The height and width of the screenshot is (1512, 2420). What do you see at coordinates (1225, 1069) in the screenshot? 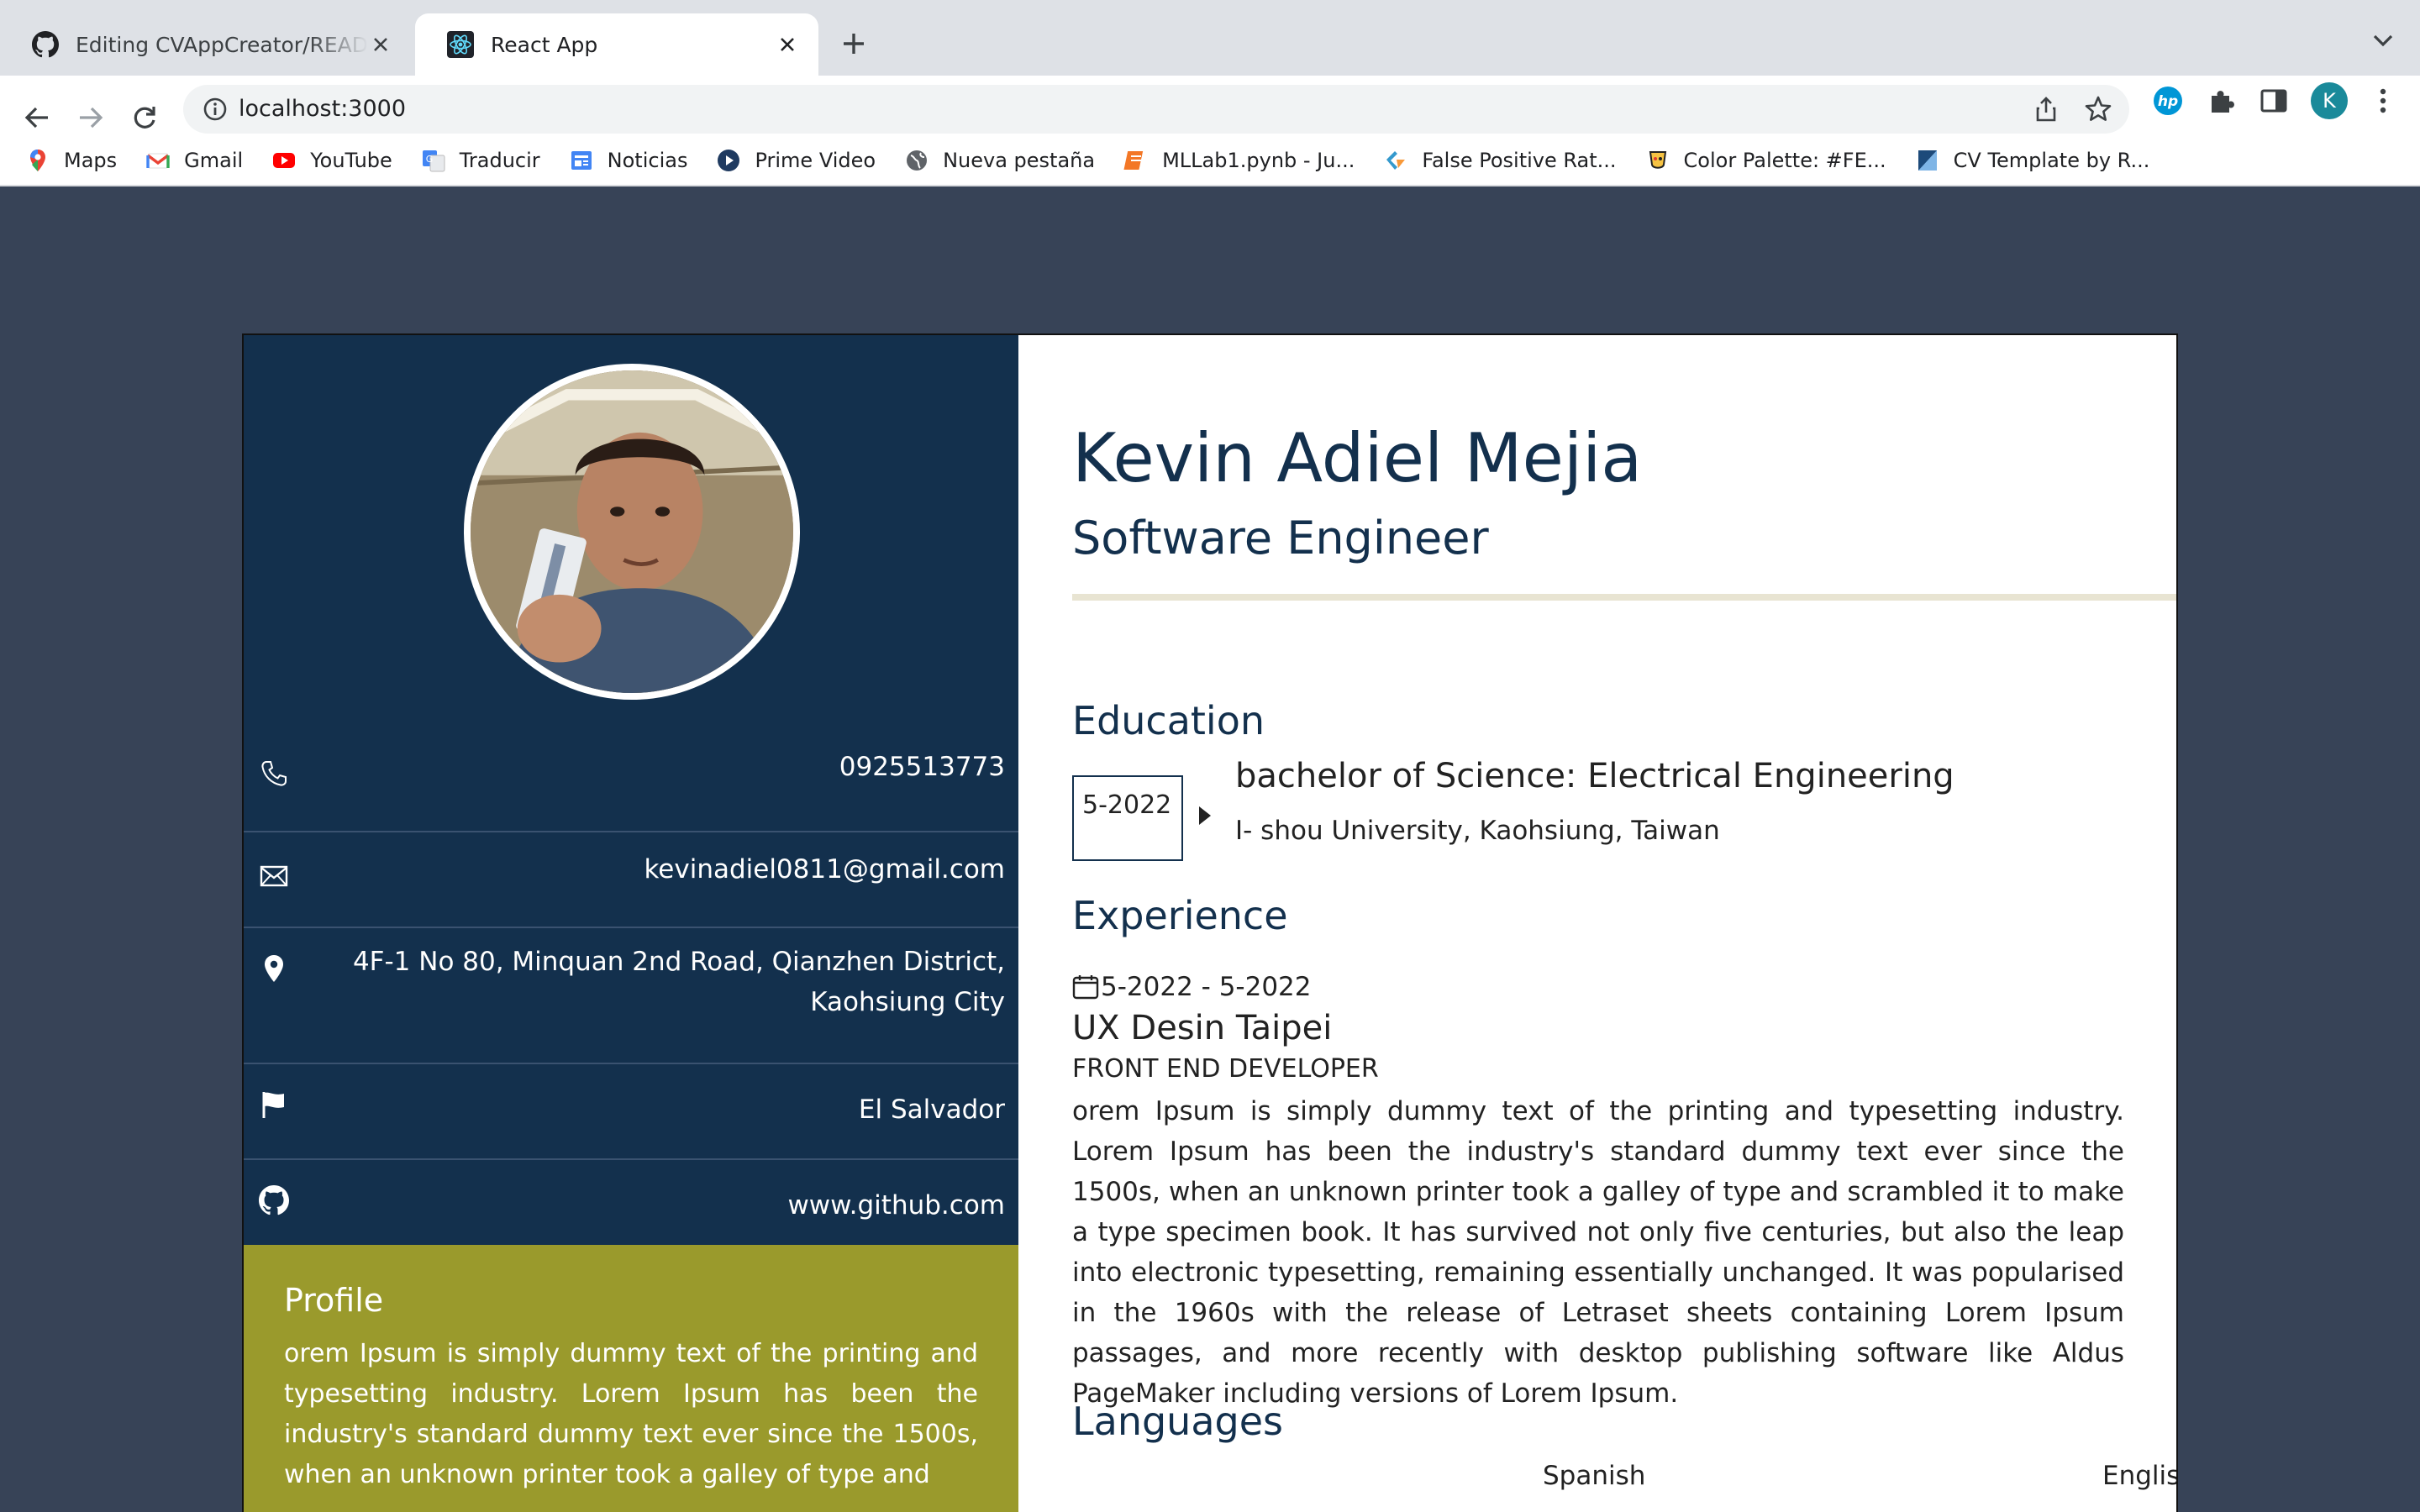
I see `experience-role: FRONT END DEVELOPER` at bounding box center [1225, 1069].